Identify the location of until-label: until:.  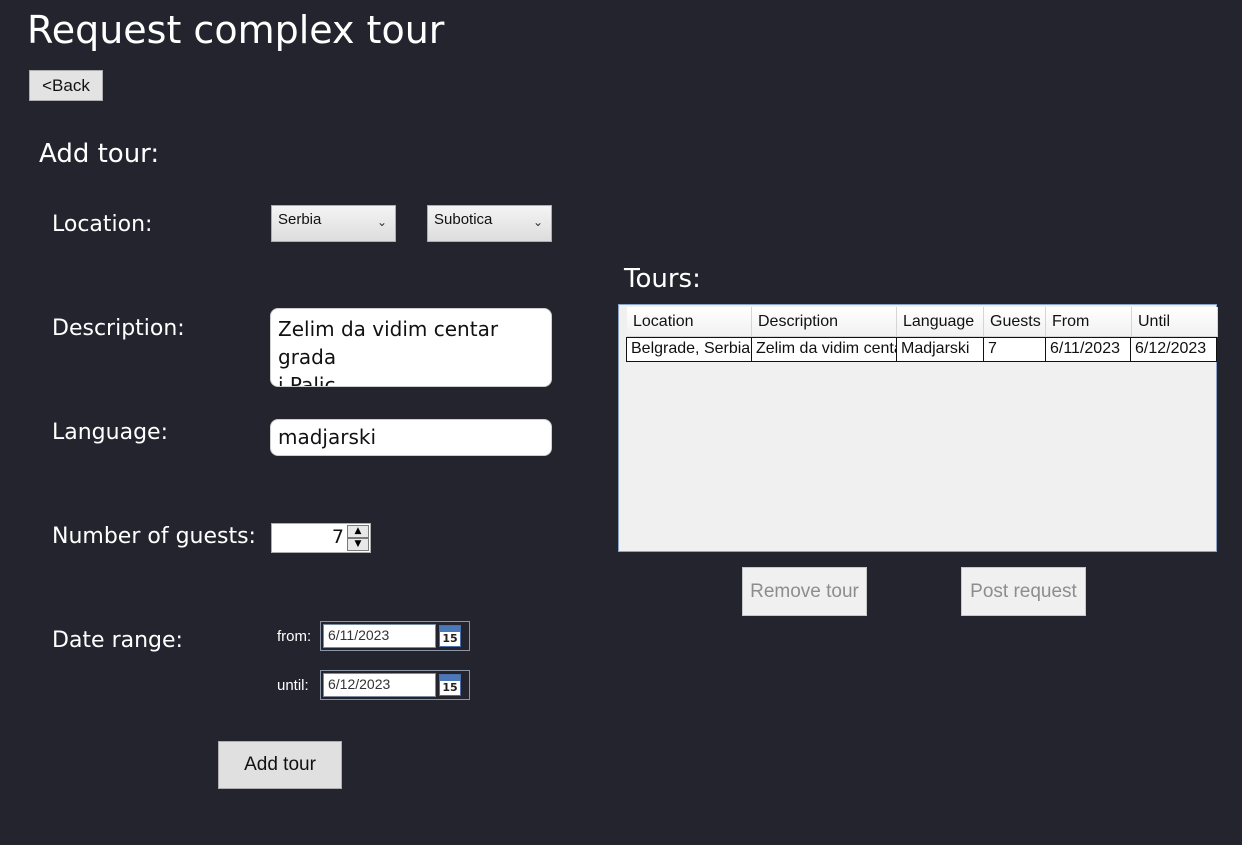
(293, 685).